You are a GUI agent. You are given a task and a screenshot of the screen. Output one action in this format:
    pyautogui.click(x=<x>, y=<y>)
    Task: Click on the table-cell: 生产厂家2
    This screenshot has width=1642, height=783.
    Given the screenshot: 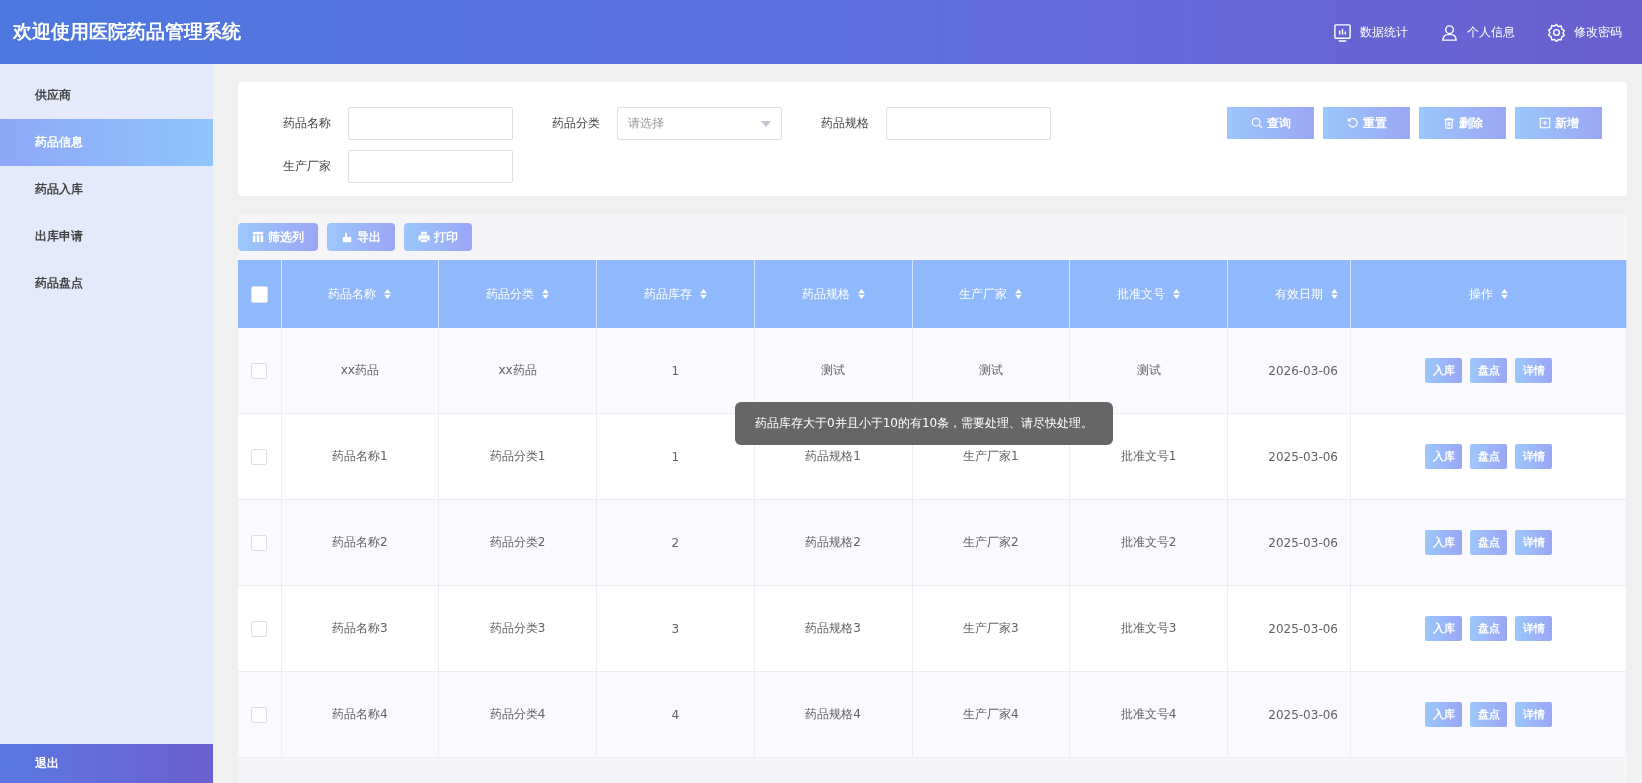 What is the action you would take?
    pyautogui.click(x=991, y=542)
    